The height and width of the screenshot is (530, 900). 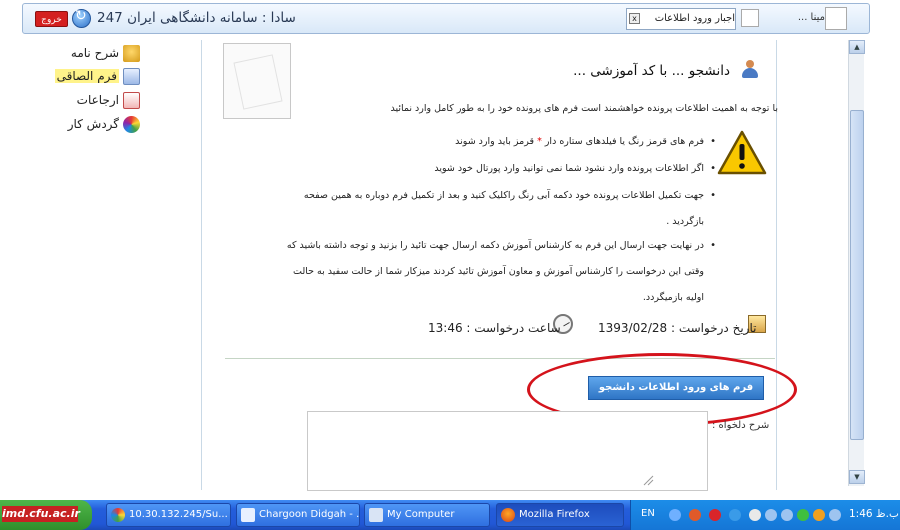 What do you see at coordinates (97, 100) in the screenshot?
I see `sidebar-item-label: ارجاعات` at bounding box center [97, 100].